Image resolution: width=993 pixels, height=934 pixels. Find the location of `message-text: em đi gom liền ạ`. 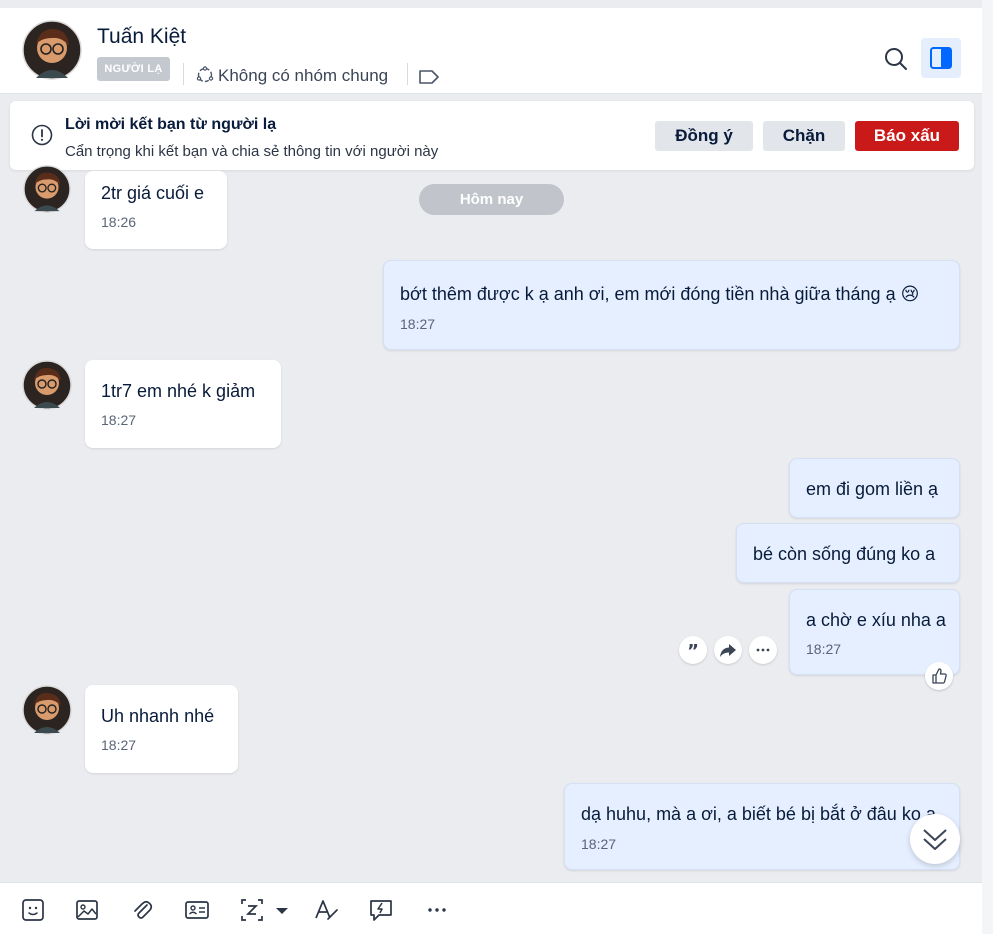

message-text: em đi gom liền ạ is located at coordinates (872, 489).